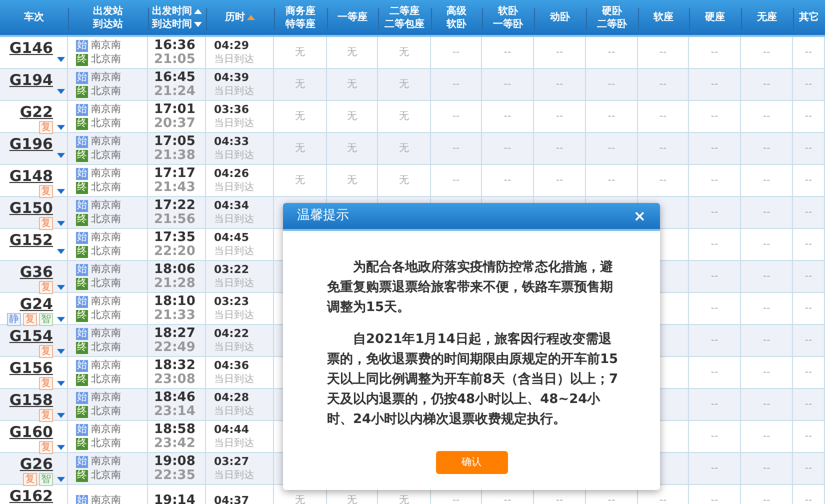  Describe the element at coordinates (232, 141) in the screenshot. I see `duration: 04:33` at that location.